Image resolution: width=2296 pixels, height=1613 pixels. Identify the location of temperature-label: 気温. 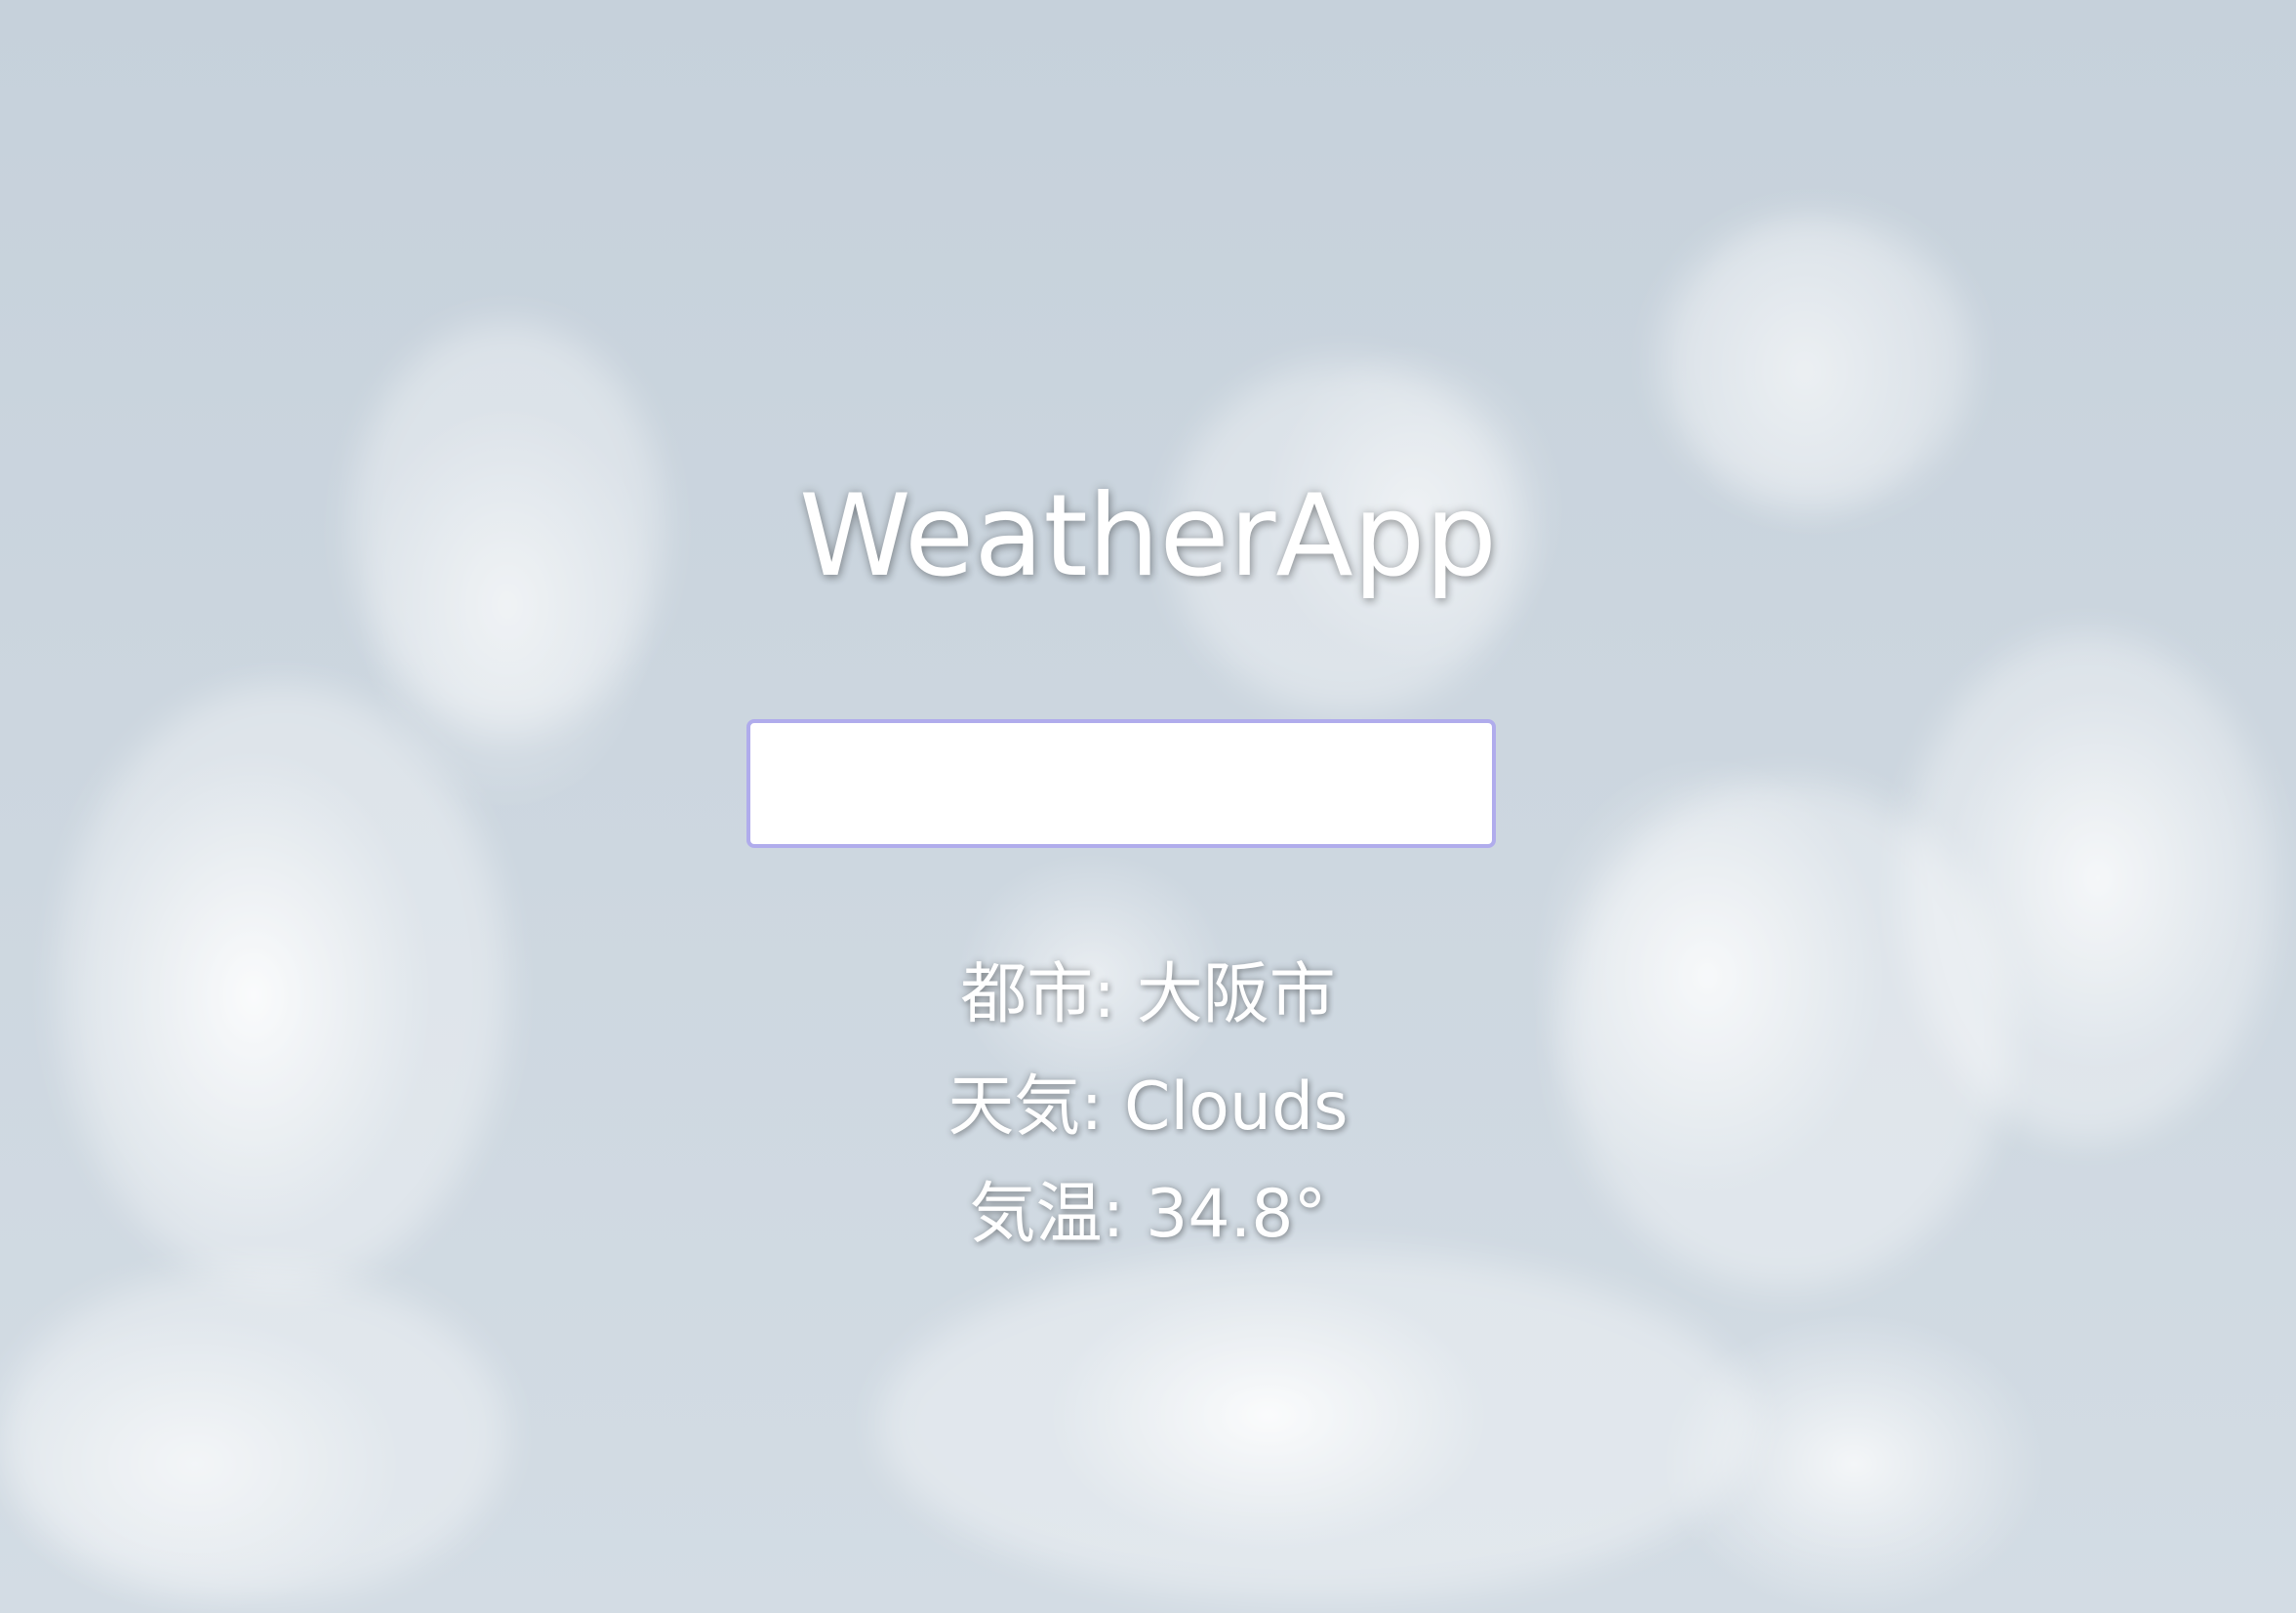
(1036, 1214).